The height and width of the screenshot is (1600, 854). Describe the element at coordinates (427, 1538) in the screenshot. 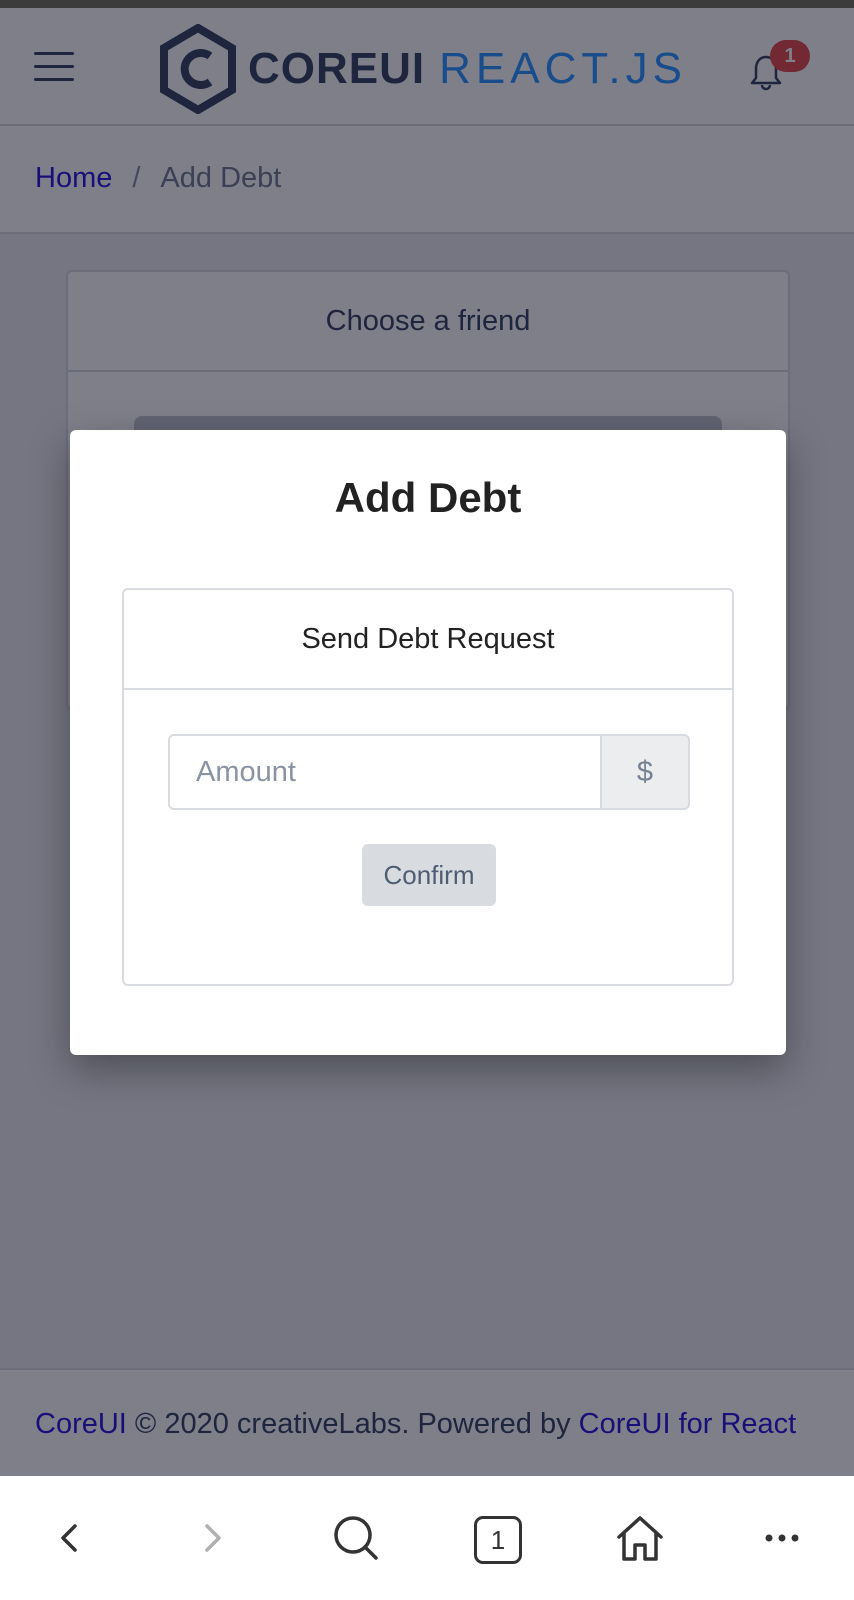

I see `browser-toolbar: 1` at that location.